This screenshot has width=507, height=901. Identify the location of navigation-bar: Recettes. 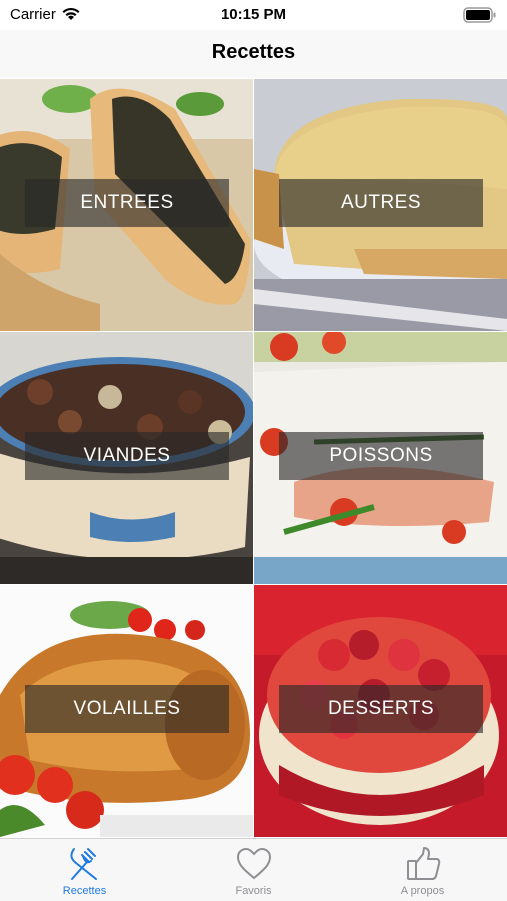
(253, 54).